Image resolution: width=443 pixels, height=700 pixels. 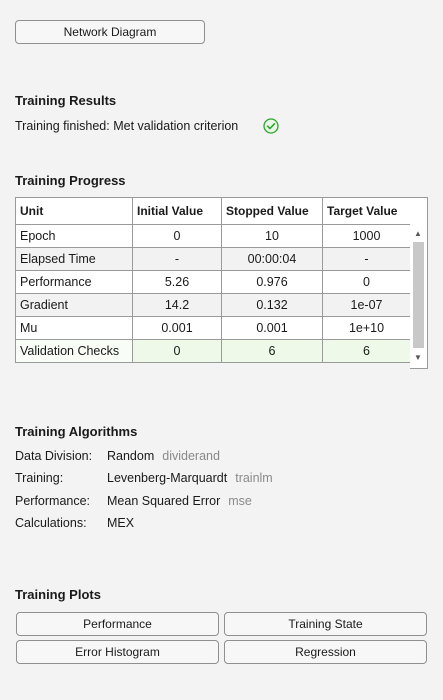 I want to click on table-row: Mu 0.001 0.001 1e+10, so click(x=213, y=328).